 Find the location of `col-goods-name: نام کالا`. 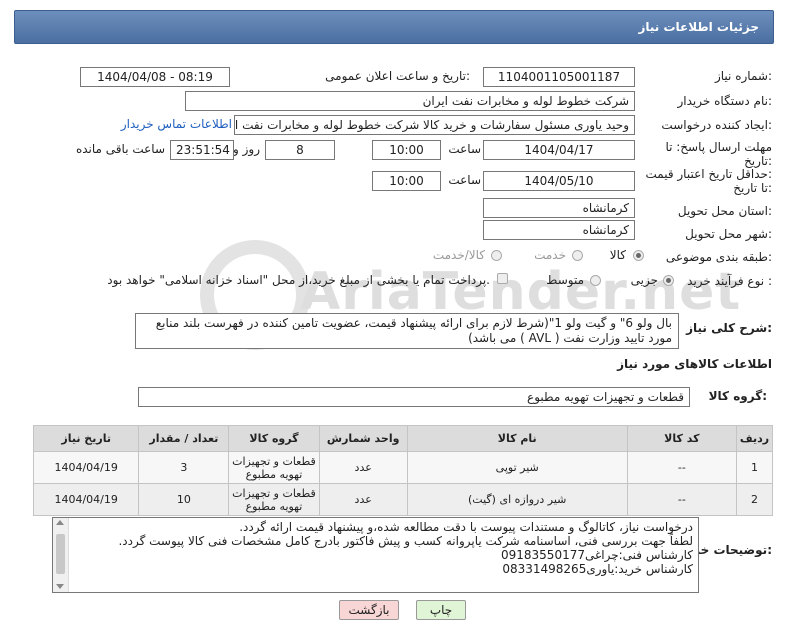

col-goods-name: نام کالا is located at coordinates (517, 438).